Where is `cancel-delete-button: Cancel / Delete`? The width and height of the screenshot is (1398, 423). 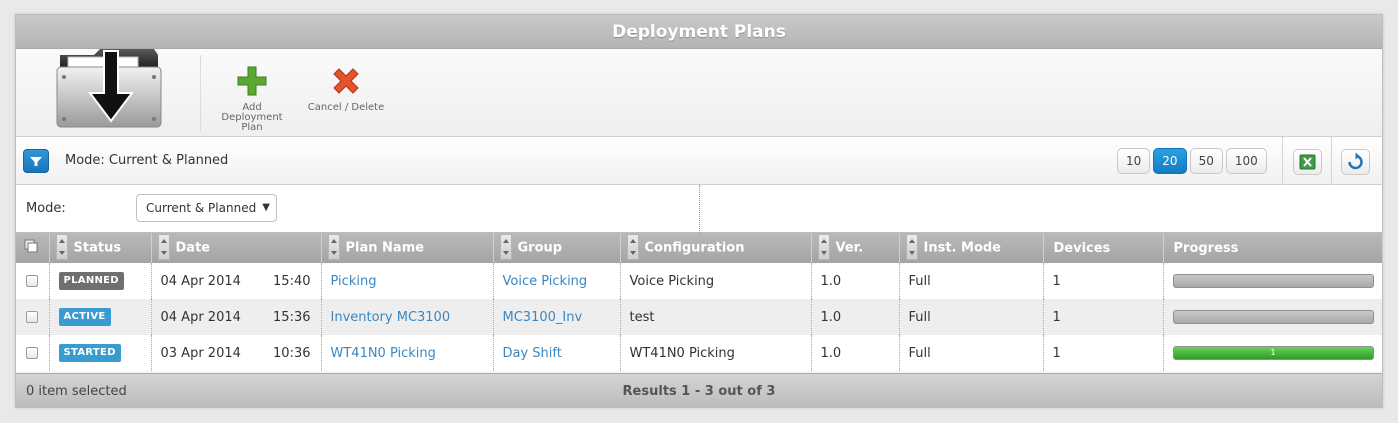
cancel-delete-button: Cancel / Delete is located at coordinates (346, 89).